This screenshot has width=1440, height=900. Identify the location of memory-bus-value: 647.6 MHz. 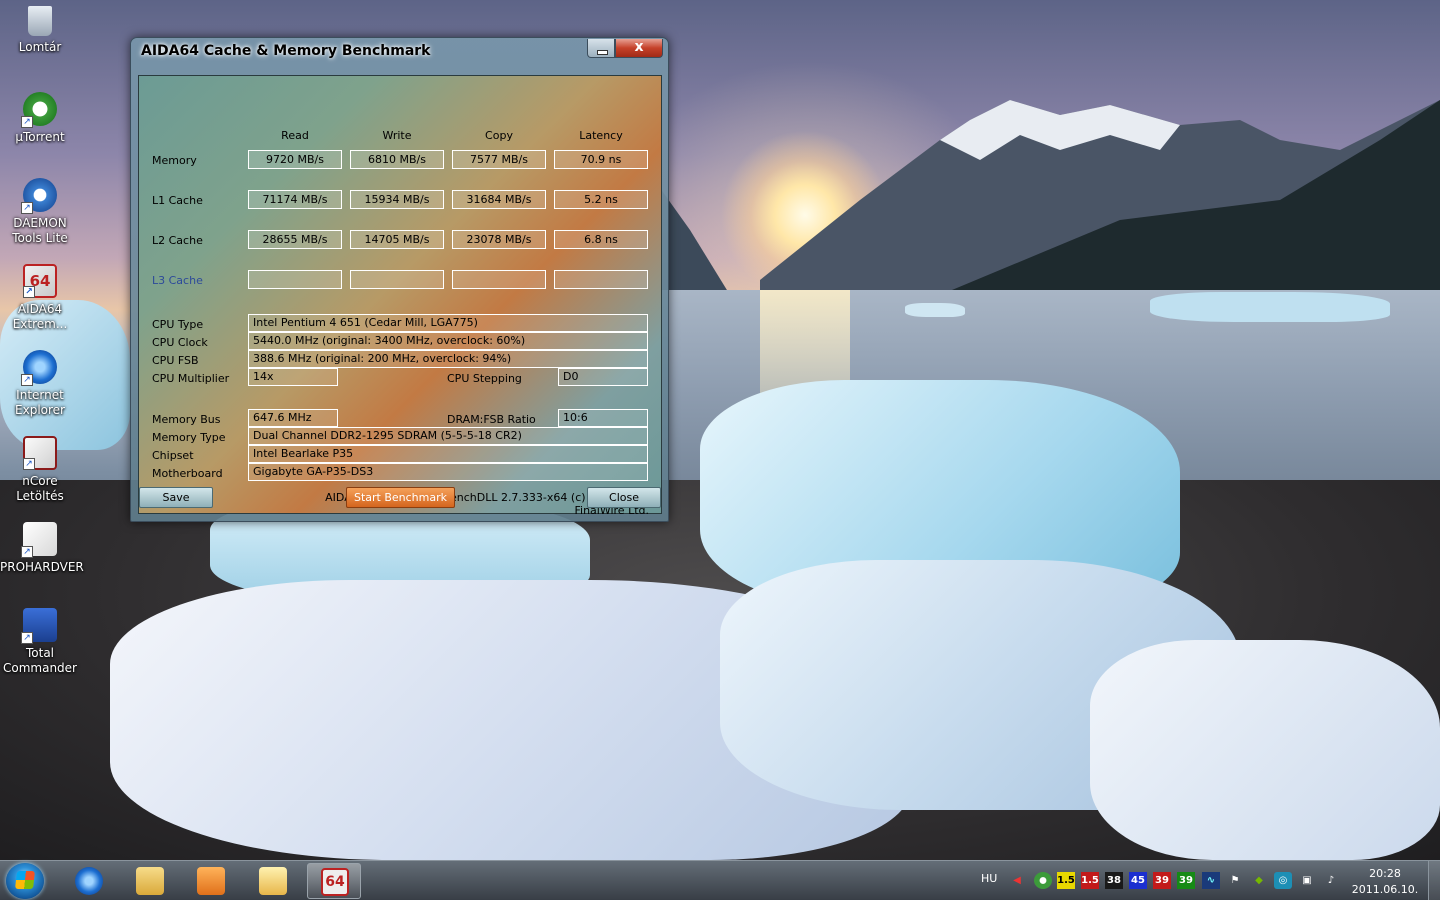
(293, 418).